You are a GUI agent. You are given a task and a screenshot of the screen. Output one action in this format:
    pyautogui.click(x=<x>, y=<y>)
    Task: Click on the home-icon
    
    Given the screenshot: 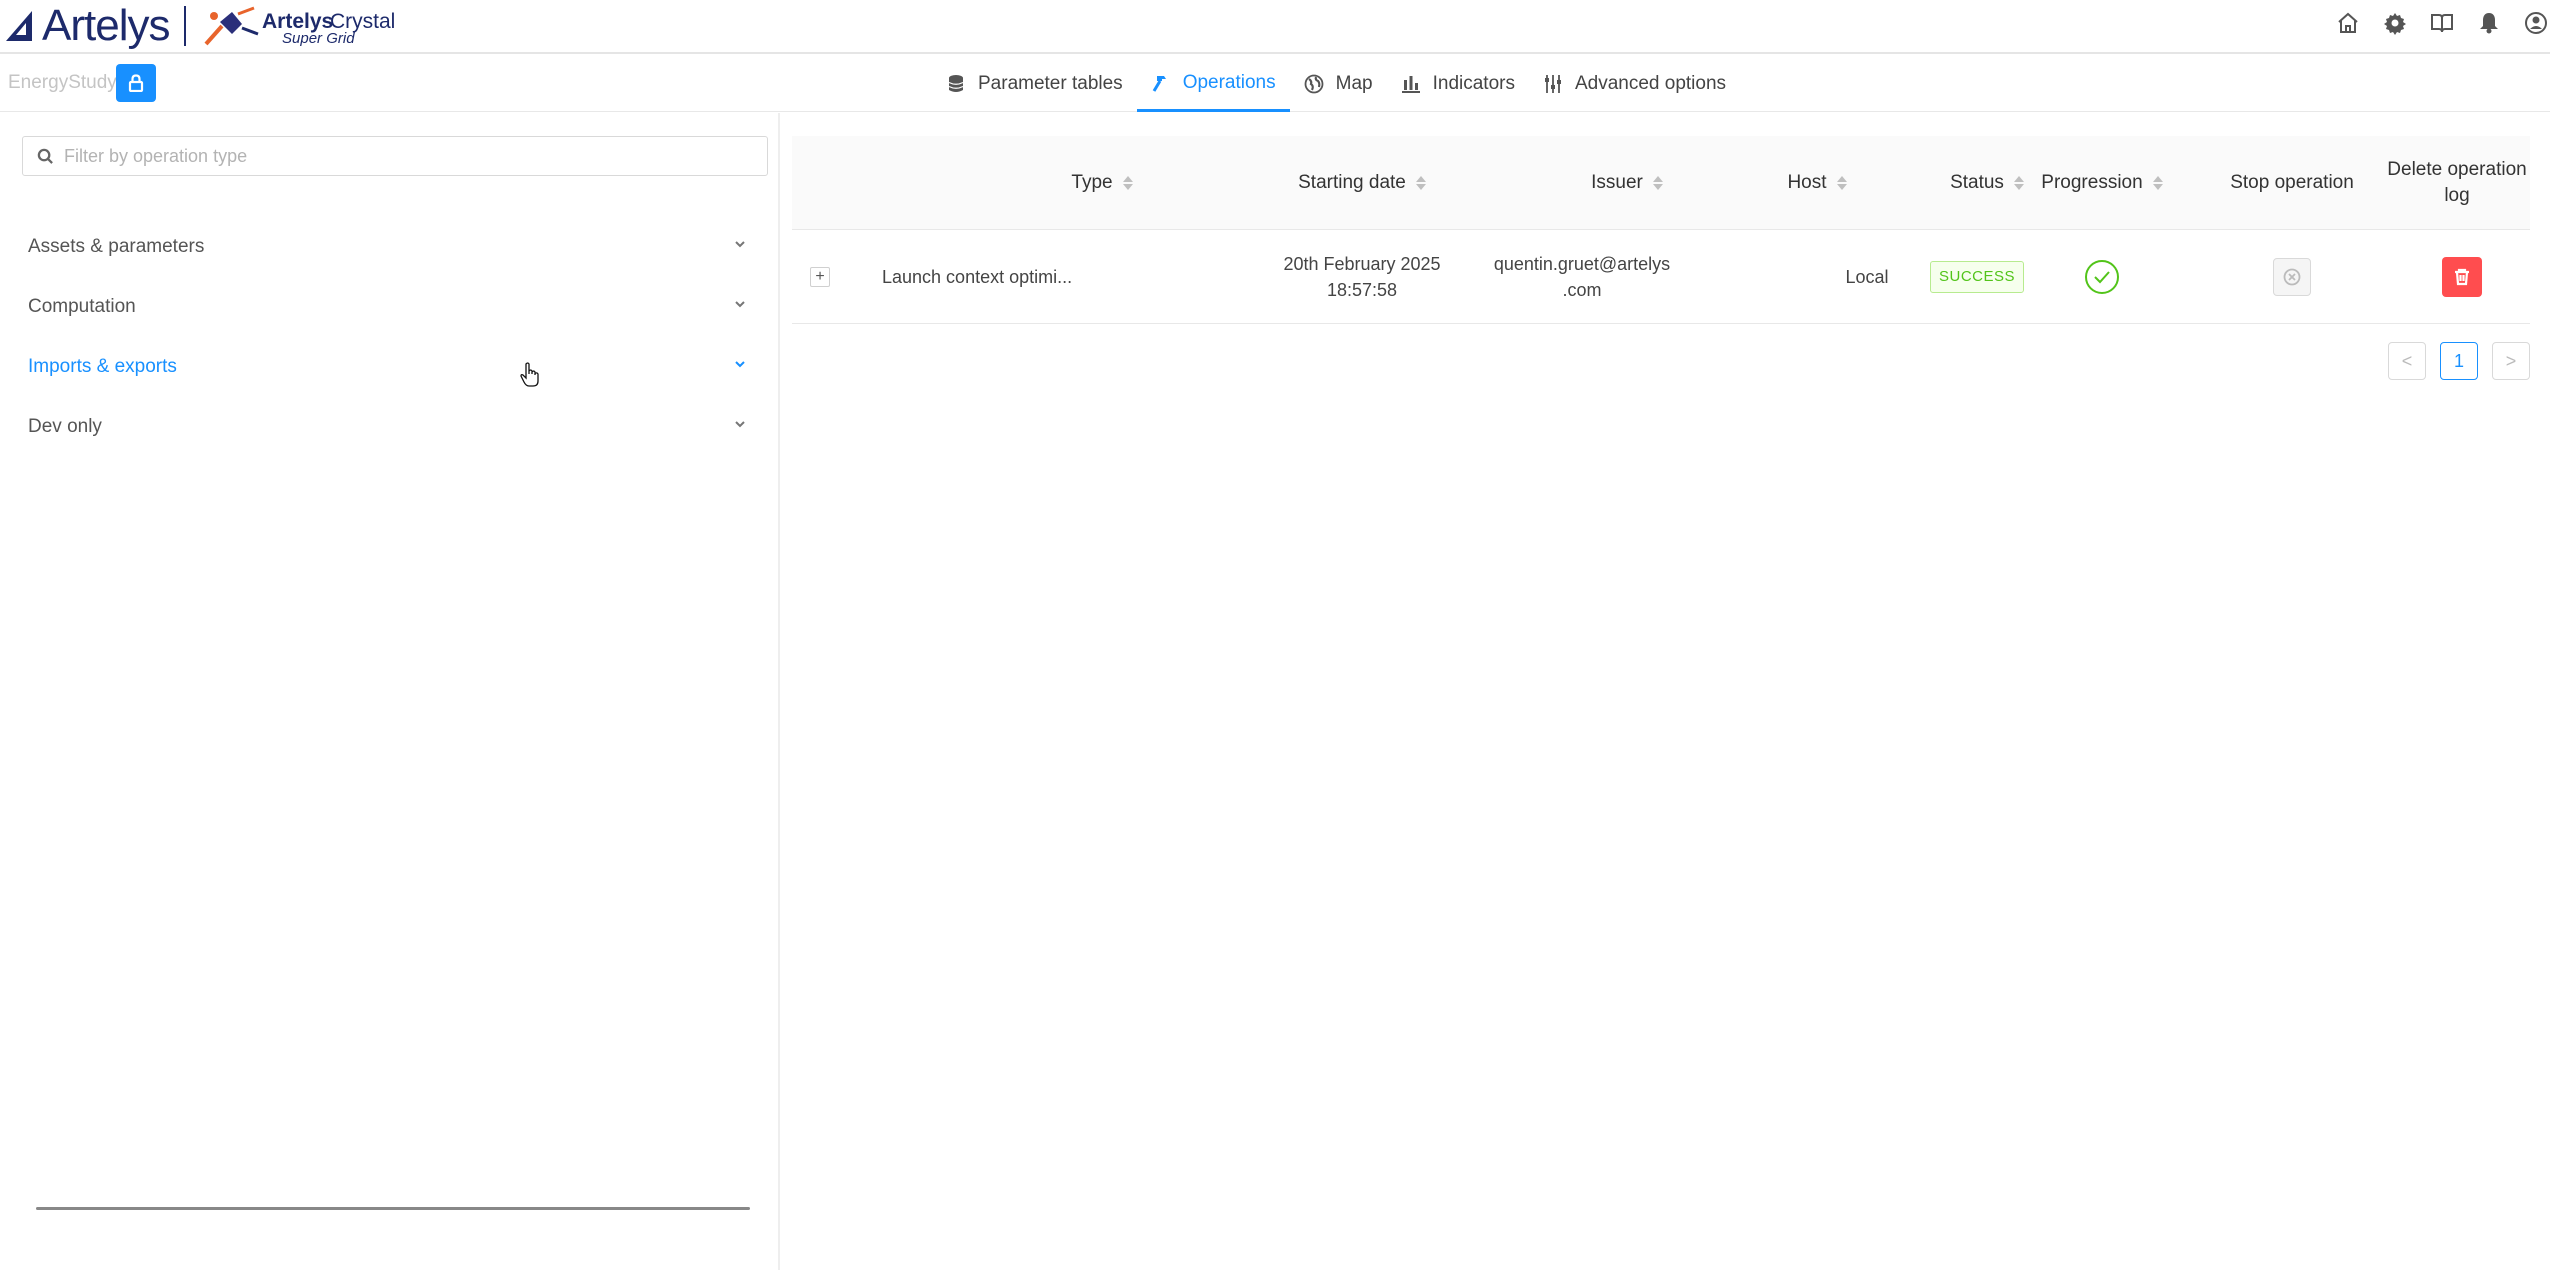 What is the action you would take?
    pyautogui.click(x=2348, y=23)
    